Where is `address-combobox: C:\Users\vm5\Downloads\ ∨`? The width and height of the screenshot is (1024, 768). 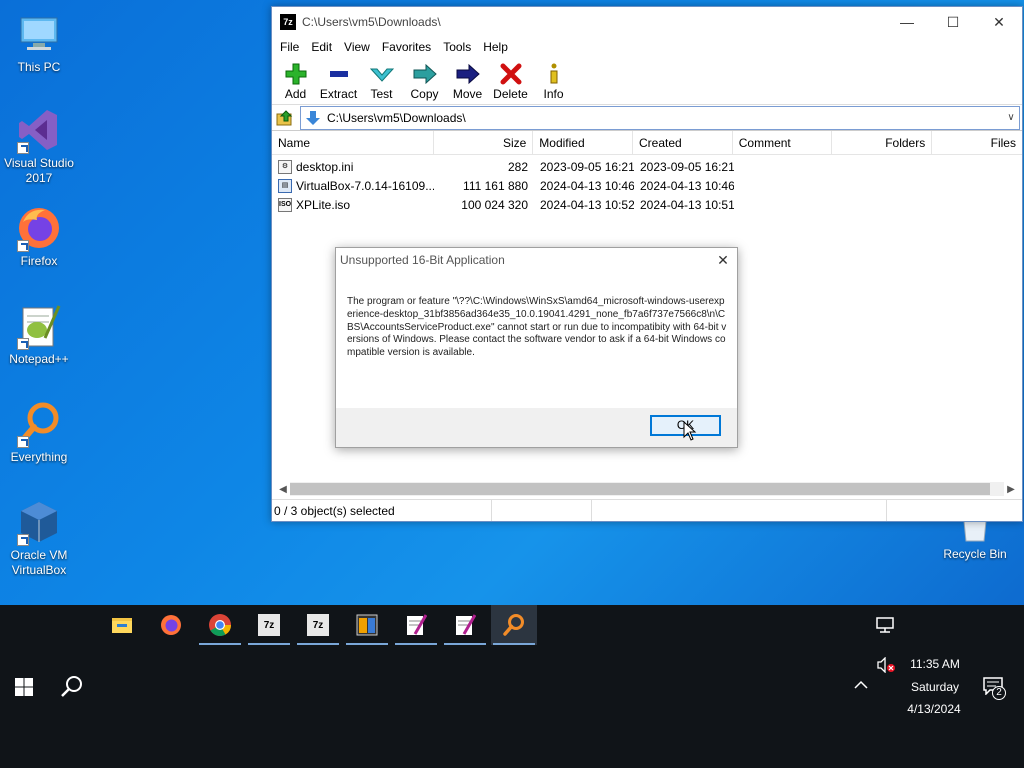
address-combobox: C:\Users\vm5\Downloads\ ∨ is located at coordinates (660, 117).